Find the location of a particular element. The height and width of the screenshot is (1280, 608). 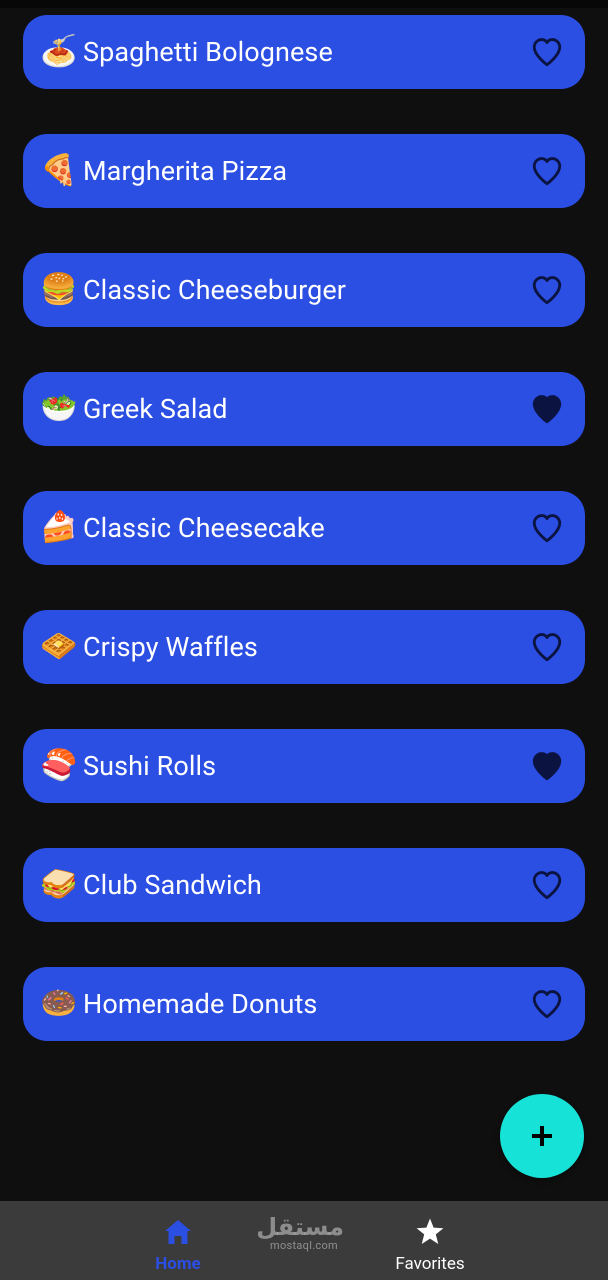

recipe-card-1: 🍕 Margherita Pizza is located at coordinates (304, 171).